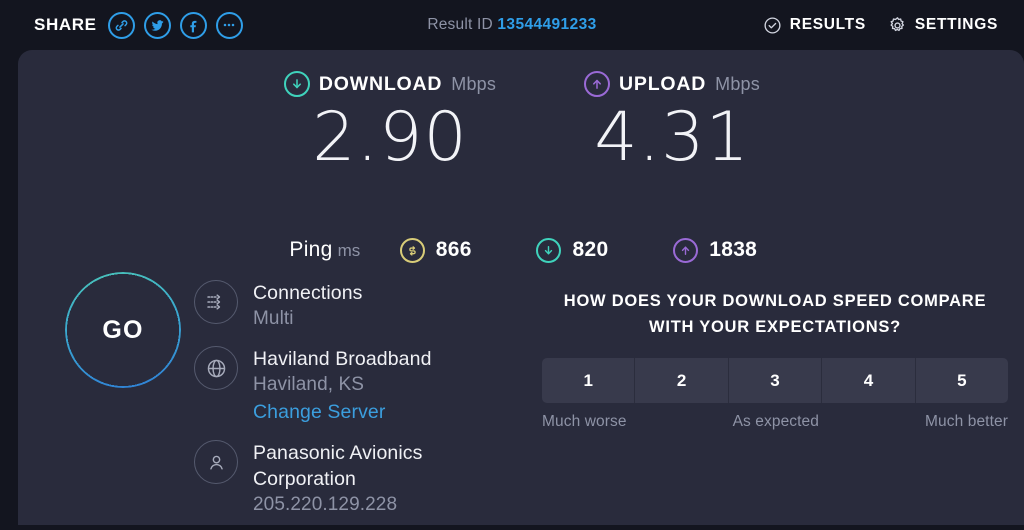  What do you see at coordinates (590, 249) in the screenshot?
I see `ping-download-value: 820` at bounding box center [590, 249].